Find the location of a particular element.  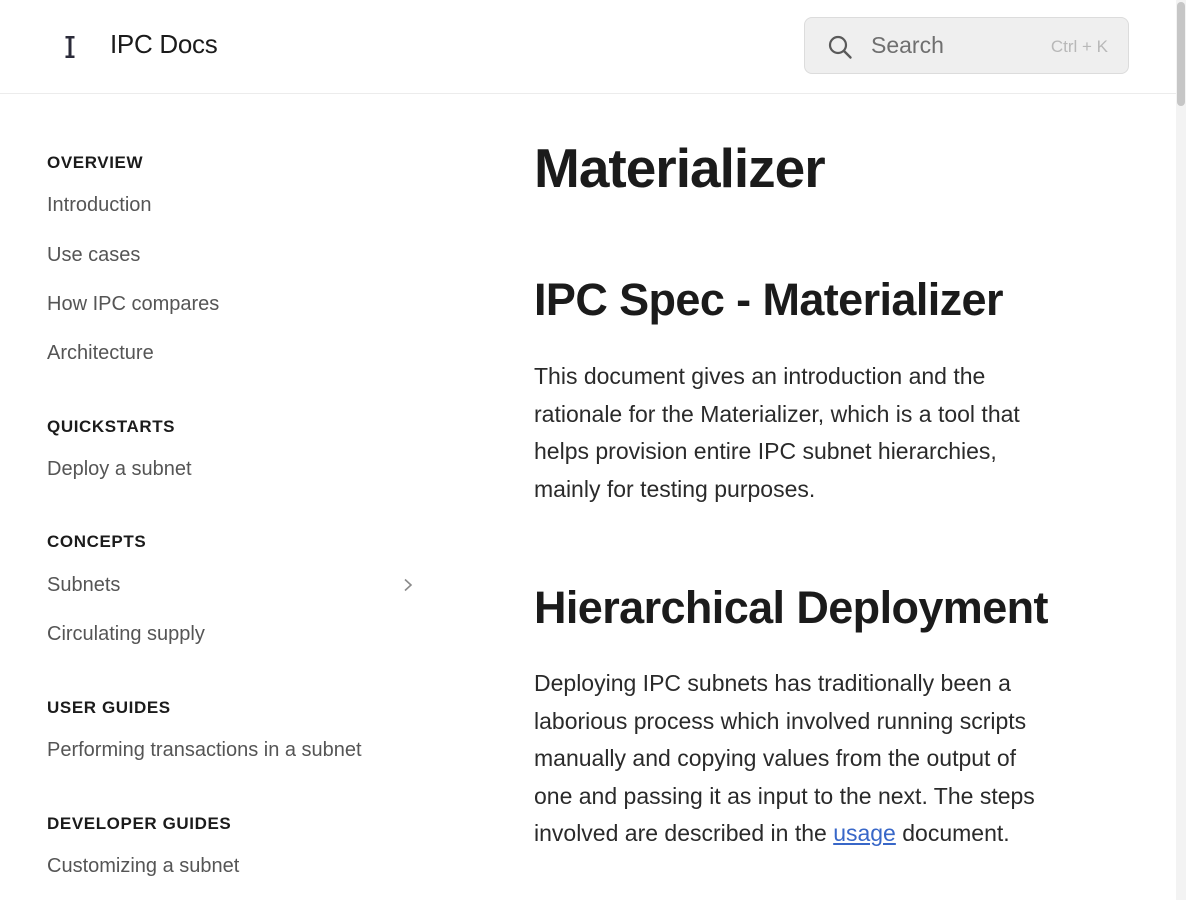

chevron-right-icon is located at coordinates (408, 585).